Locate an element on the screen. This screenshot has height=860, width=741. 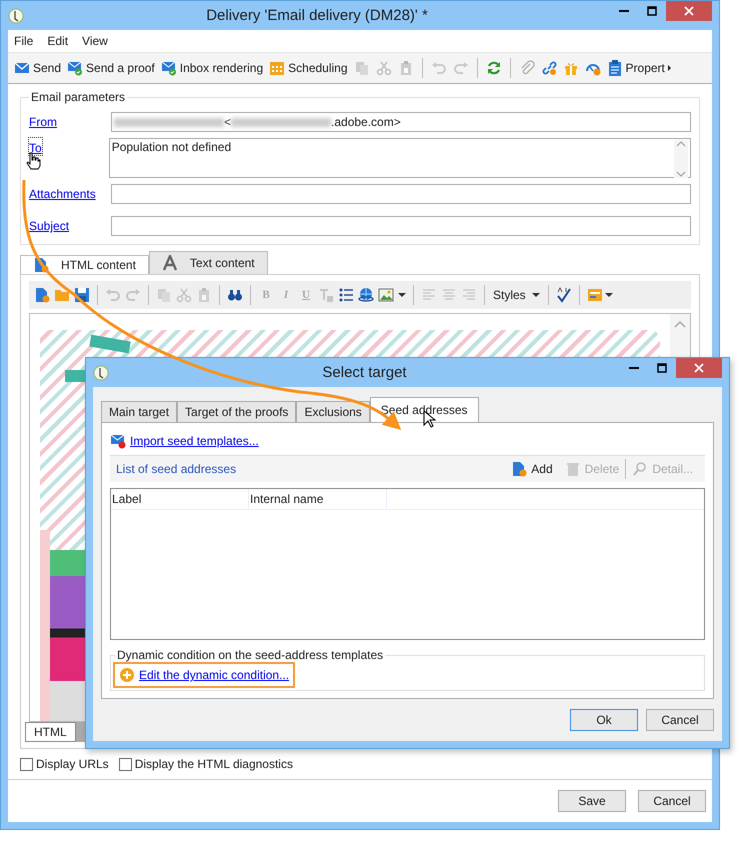
attachments-field is located at coordinates (401, 194).